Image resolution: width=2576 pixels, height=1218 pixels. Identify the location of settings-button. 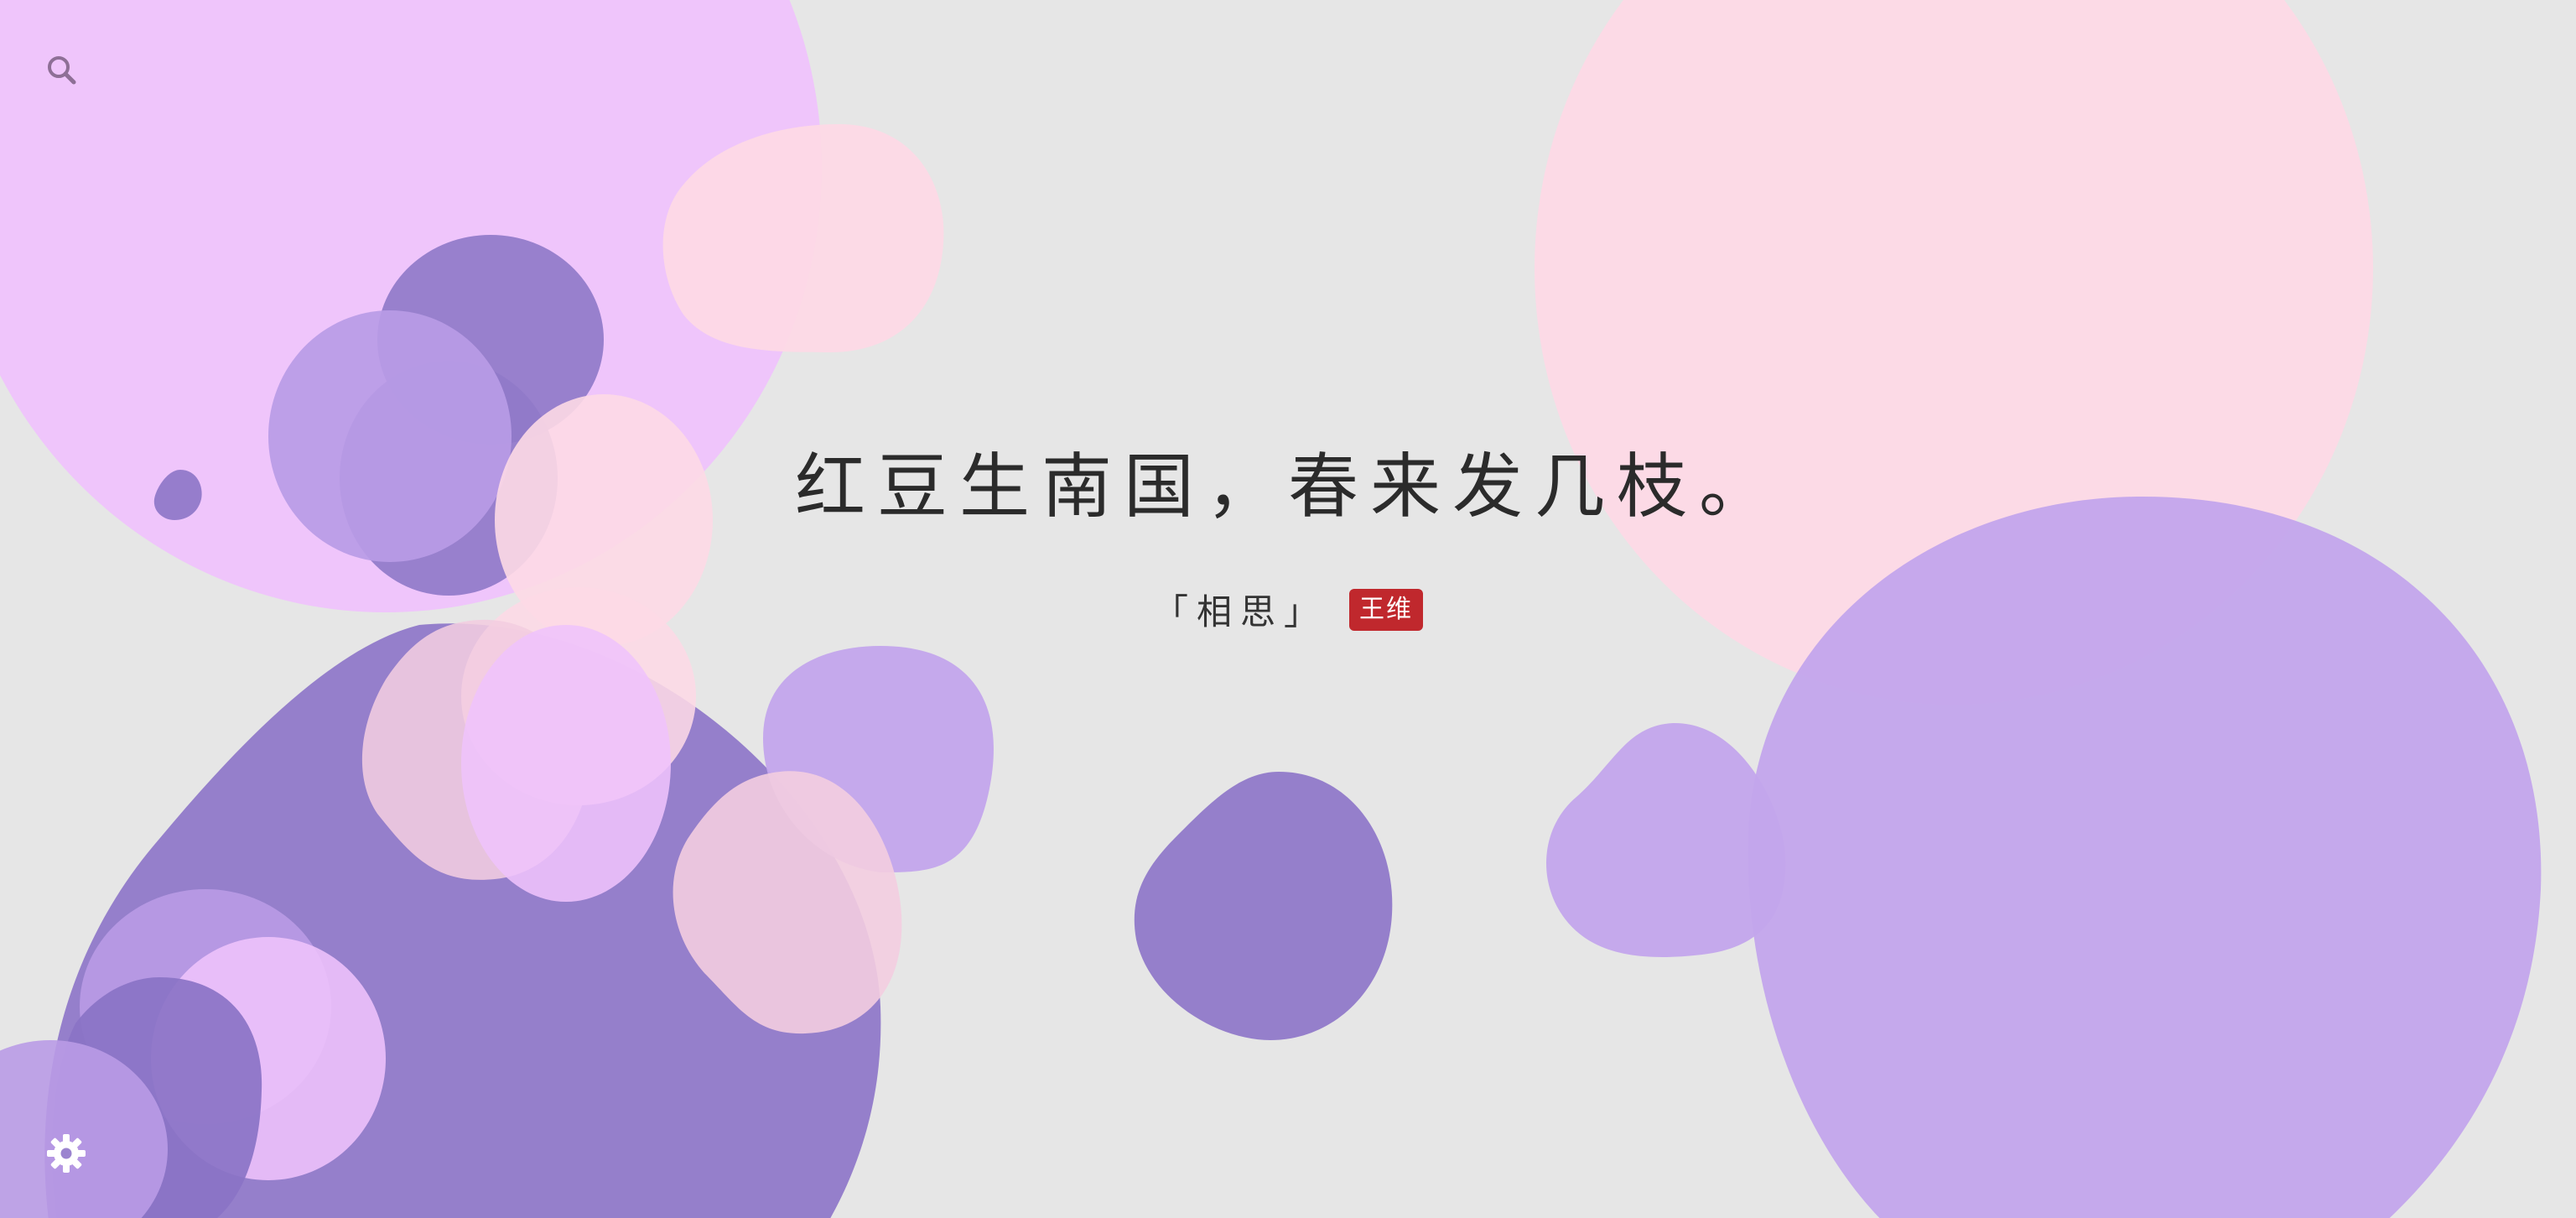
(66, 1154).